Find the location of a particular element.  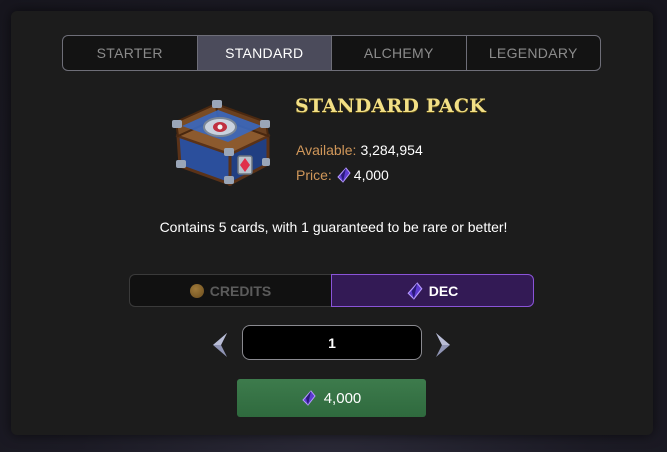

pack-tabs: STARTER STANDARD ALCHEMY LEGENDARY is located at coordinates (331, 53).